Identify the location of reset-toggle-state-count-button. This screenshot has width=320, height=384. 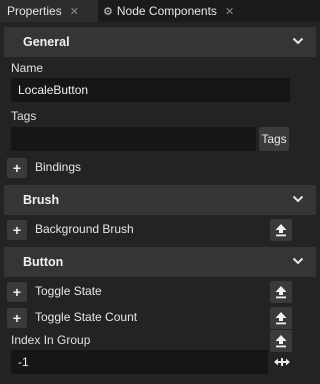
(281, 318).